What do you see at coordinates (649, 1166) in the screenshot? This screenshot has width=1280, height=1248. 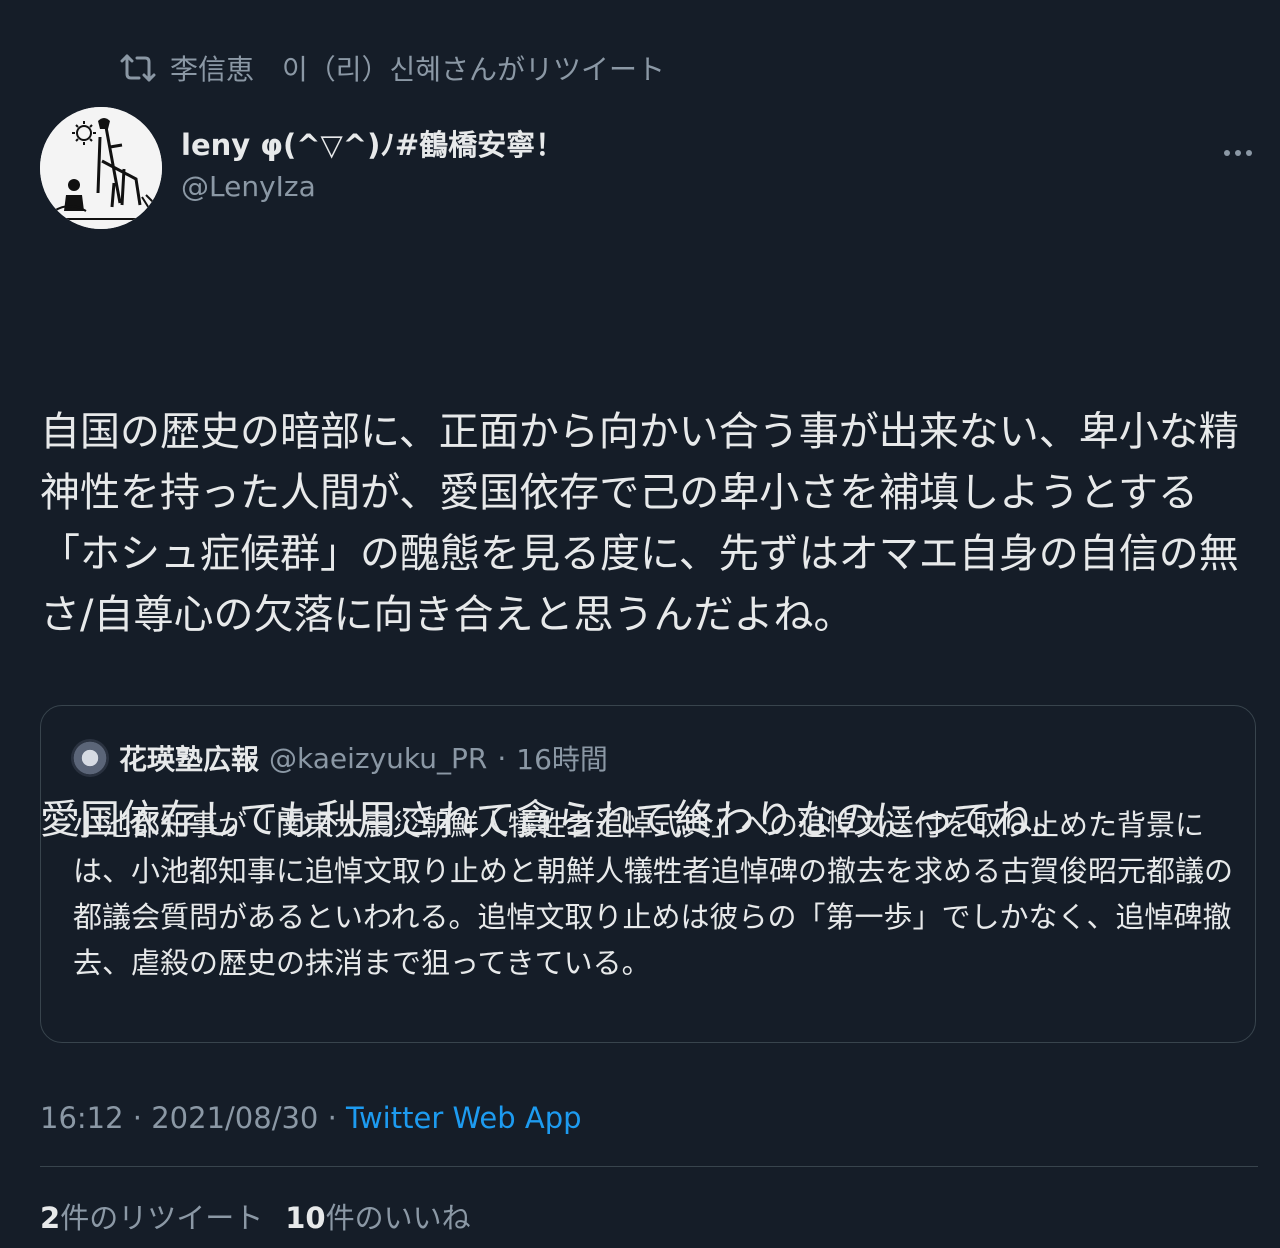 I see `divider` at bounding box center [649, 1166].